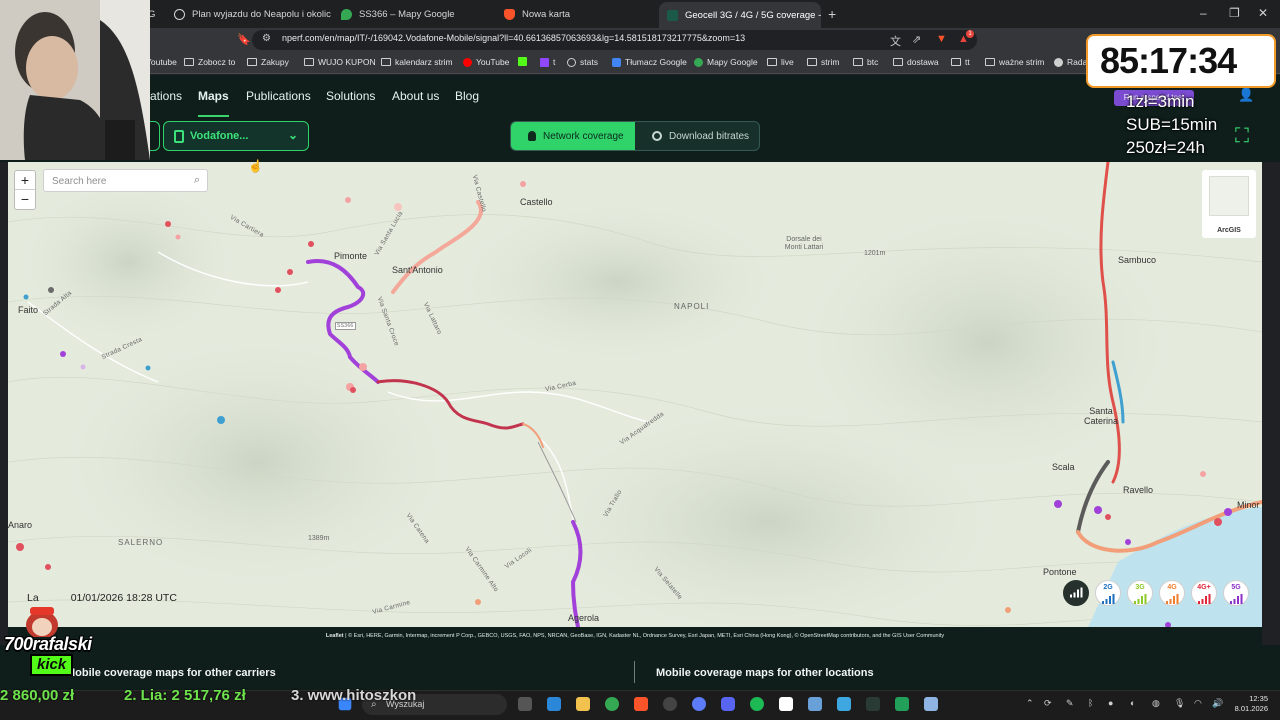  I want to click on other-locations-link: Mobile coverage maps for other locations, so click(765, 673).